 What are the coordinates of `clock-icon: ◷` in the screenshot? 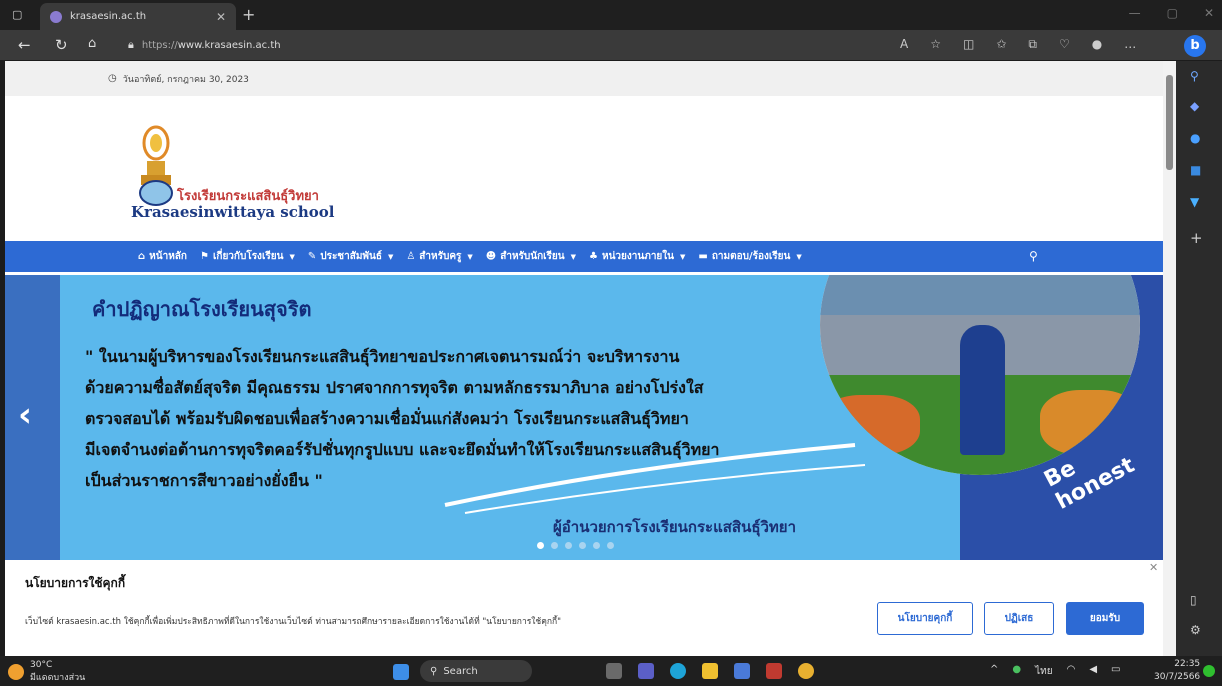 It's located at (112, 78).